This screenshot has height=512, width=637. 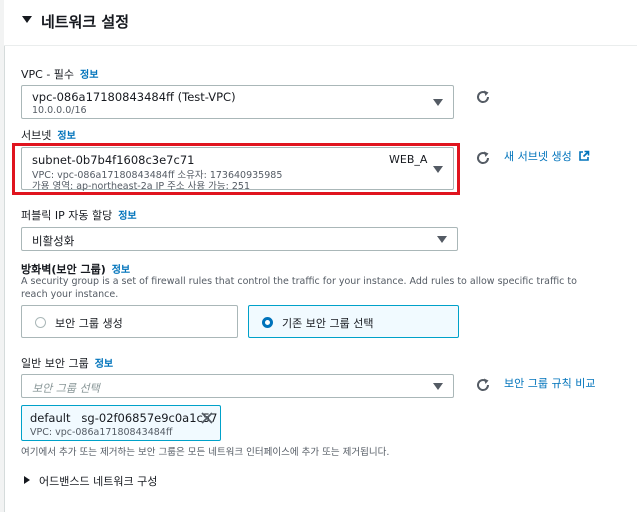 What do you see at coordinates (59, 110) in the screenshot?
I see `vpc-cidr: 10.0.0.0/16` at bounding box center [59, 110].